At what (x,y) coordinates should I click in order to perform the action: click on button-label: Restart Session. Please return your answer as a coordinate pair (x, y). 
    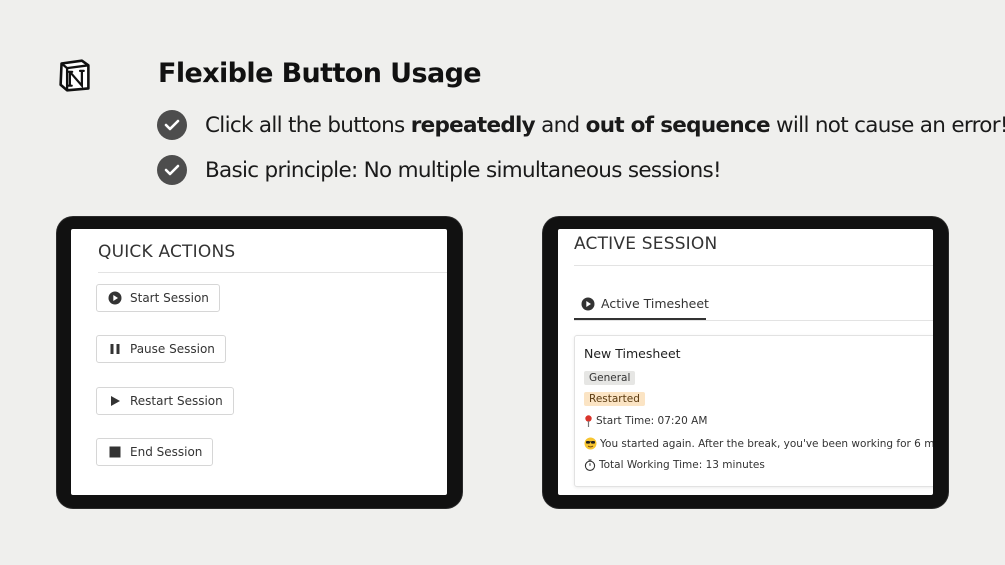
    Looking at the image, I should click on (176, 401).